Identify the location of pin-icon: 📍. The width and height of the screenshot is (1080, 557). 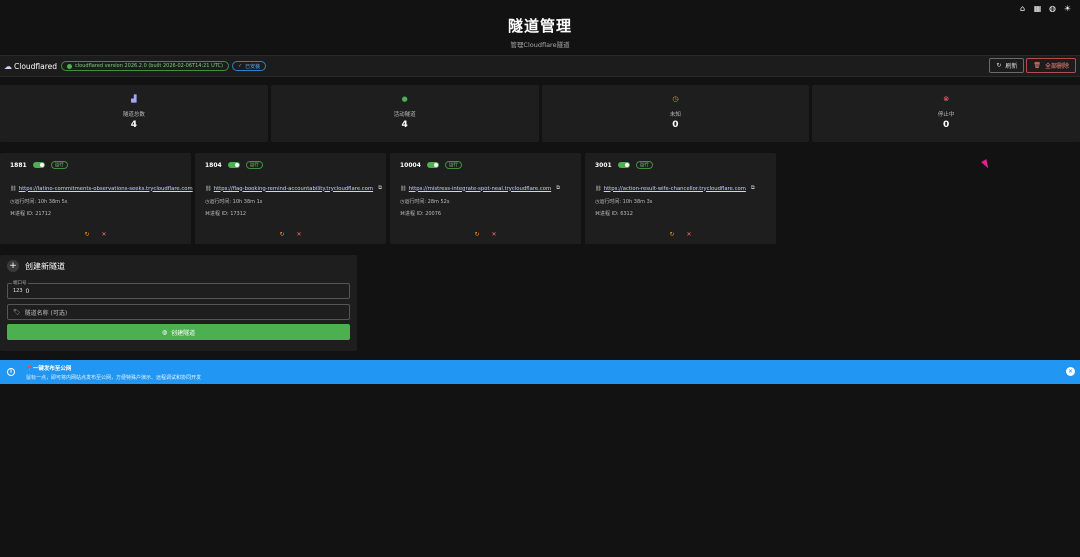
(29, 368).